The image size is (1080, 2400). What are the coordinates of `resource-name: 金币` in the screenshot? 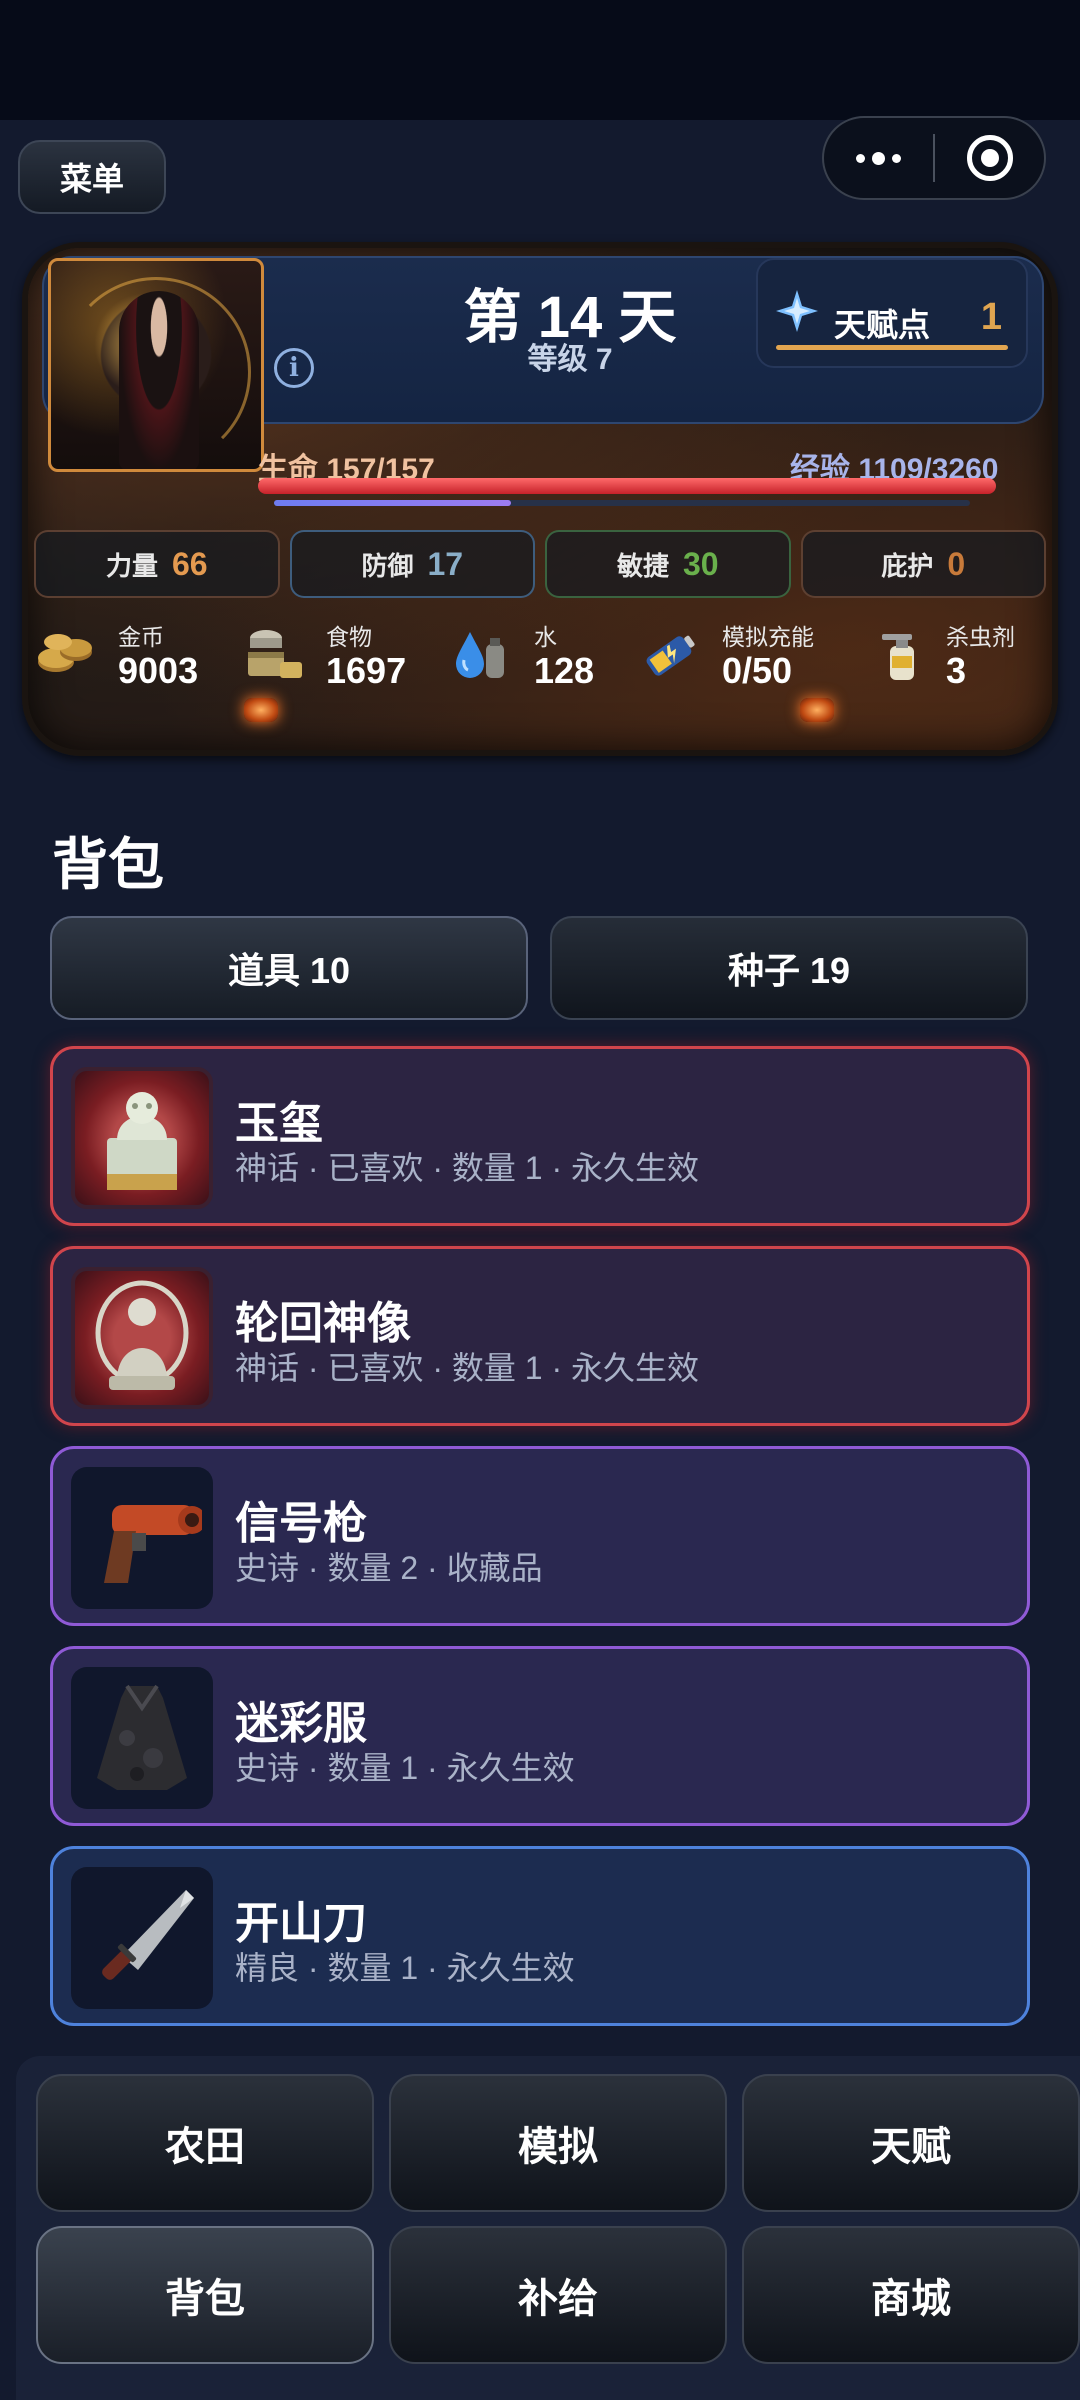 It's located at (141, 637).